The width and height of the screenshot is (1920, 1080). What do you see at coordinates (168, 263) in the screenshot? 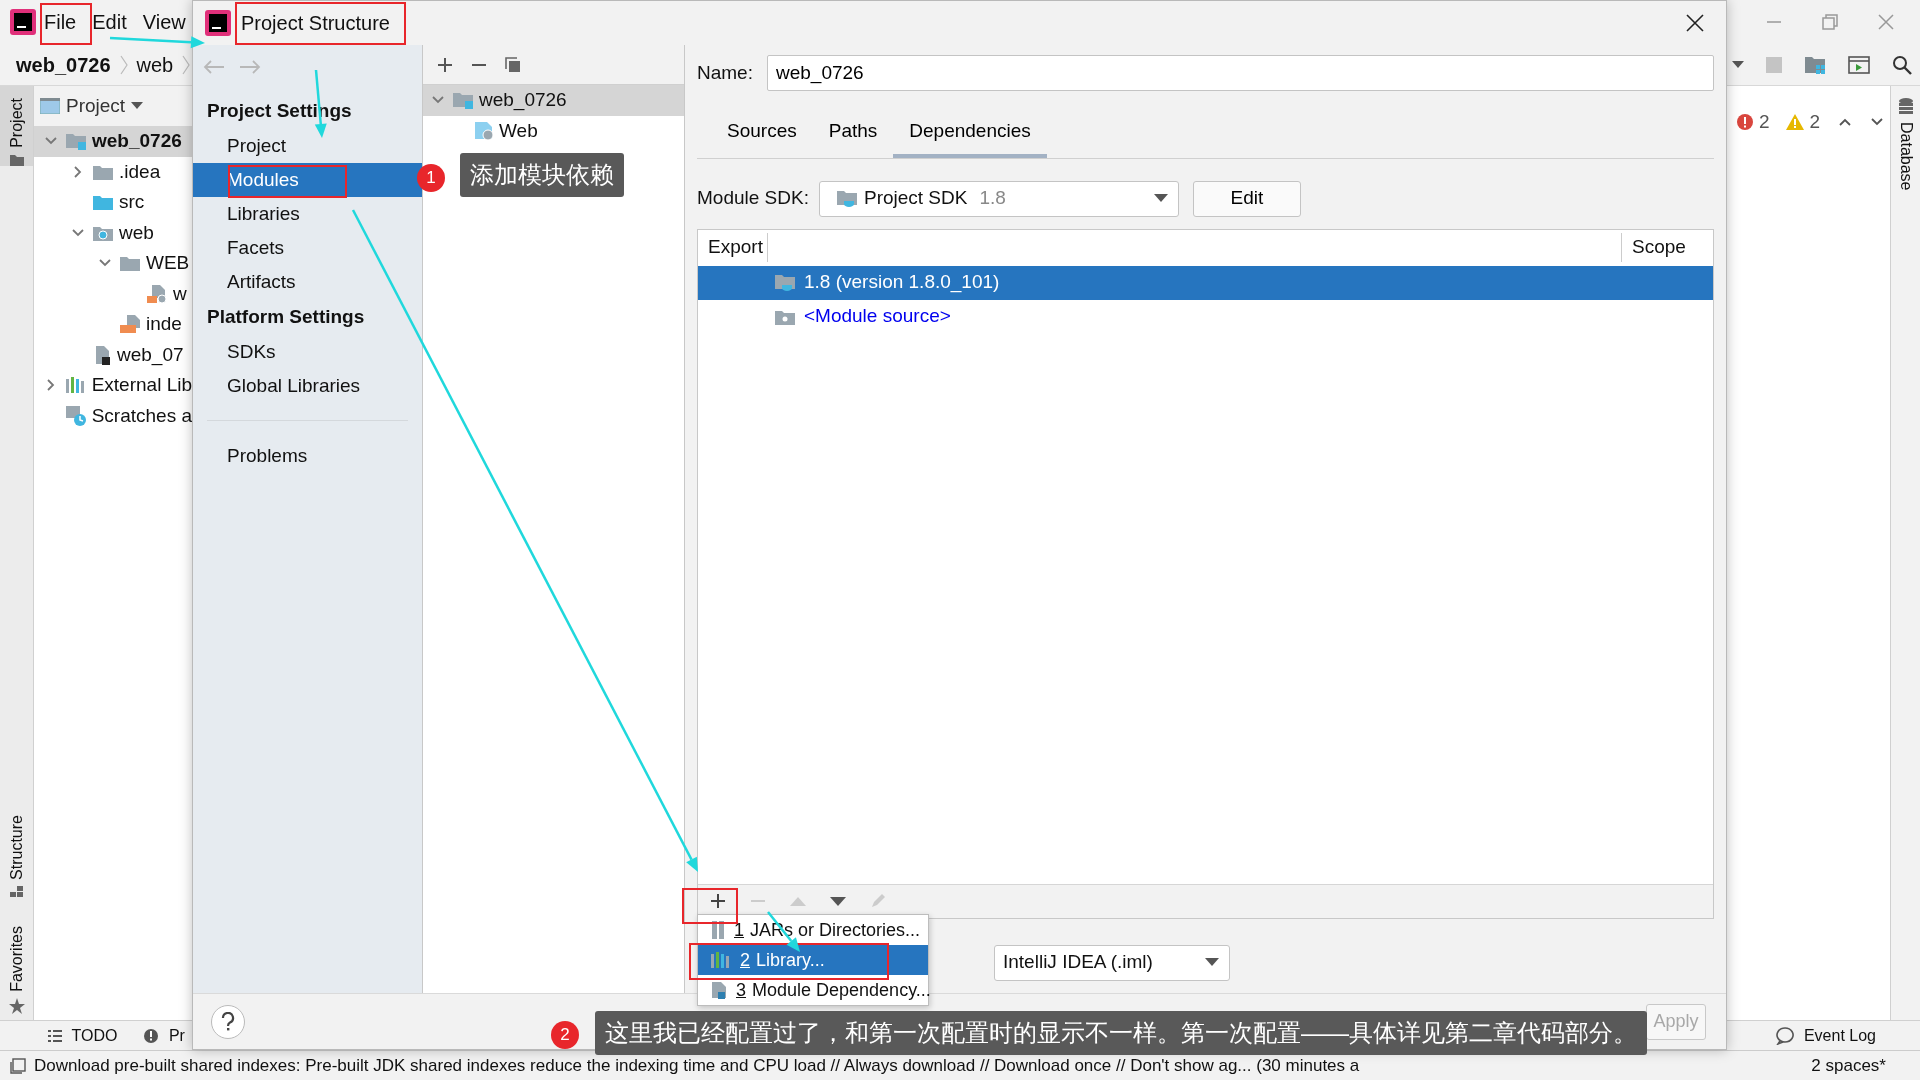
I see `tree-item: WEB` at bounding box center [168, 263].